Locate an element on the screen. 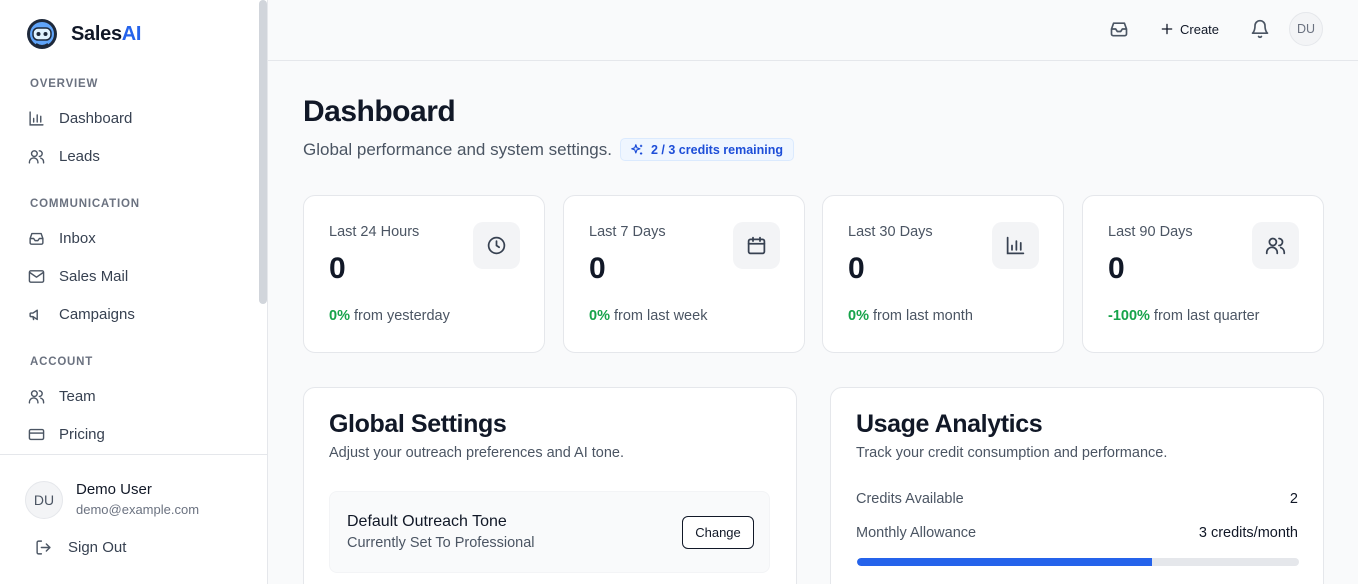  credits-available-value: 2 is located at coordinates (1293, 499).